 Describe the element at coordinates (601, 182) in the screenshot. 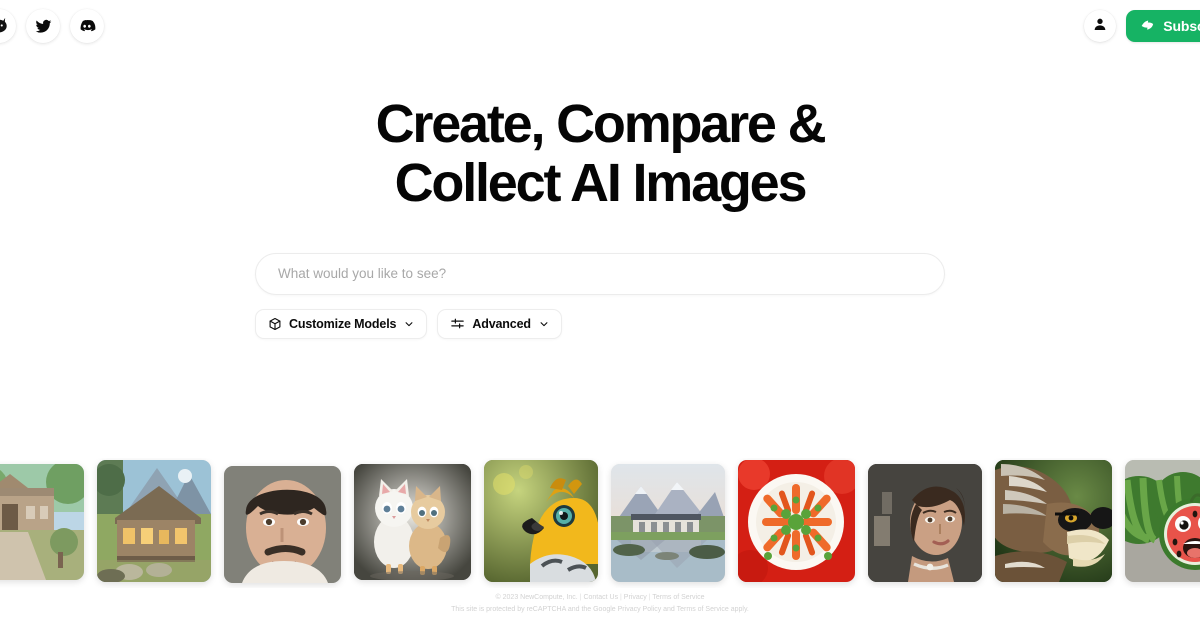

I see `headline-line-2: Collect AI Images` at that location.